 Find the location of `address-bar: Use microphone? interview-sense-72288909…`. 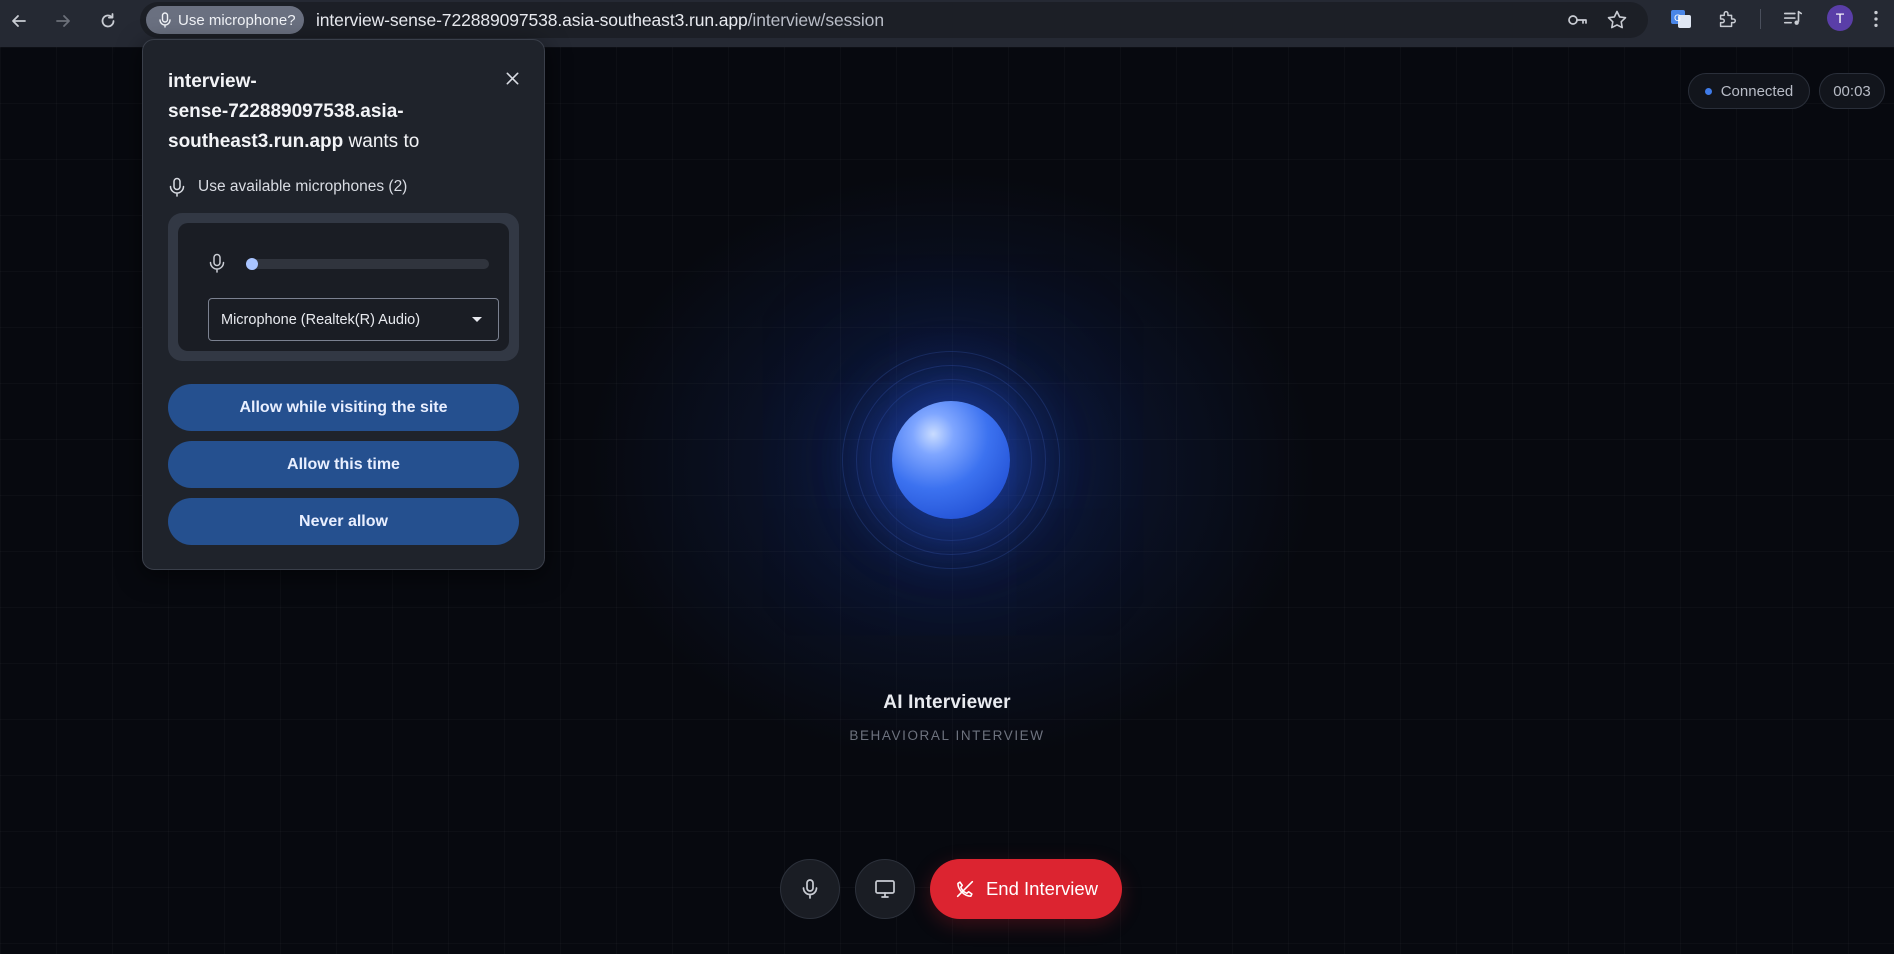

address-bar: Use microphone? interview-sense-72288909… is located at coordinates (894, 20).